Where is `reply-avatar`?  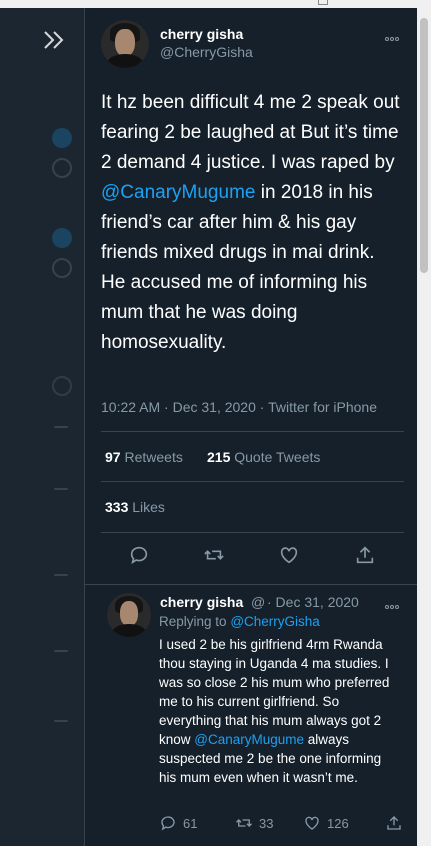
reply-avatar is located at coordinates (129, 615).